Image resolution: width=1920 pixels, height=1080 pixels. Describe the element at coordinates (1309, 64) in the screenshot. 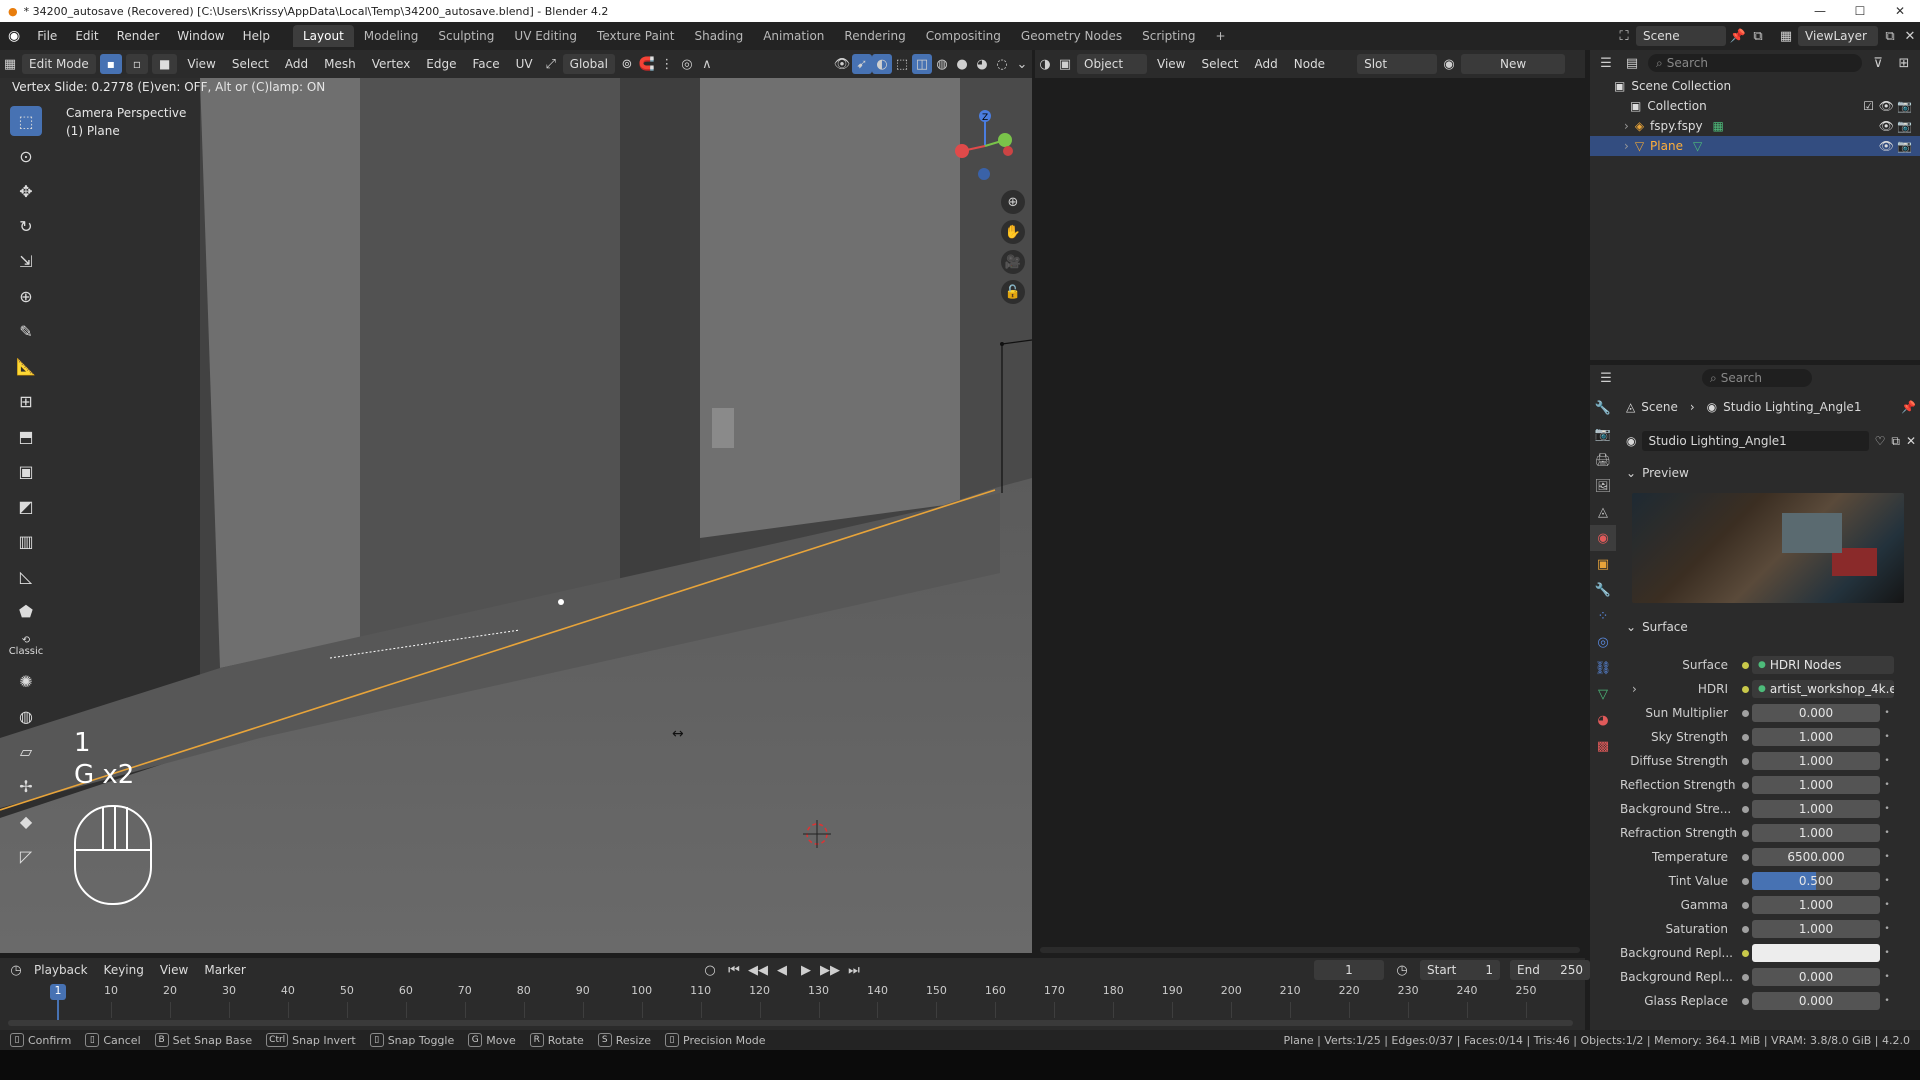

I see `node-menu-node: Node` at that location.